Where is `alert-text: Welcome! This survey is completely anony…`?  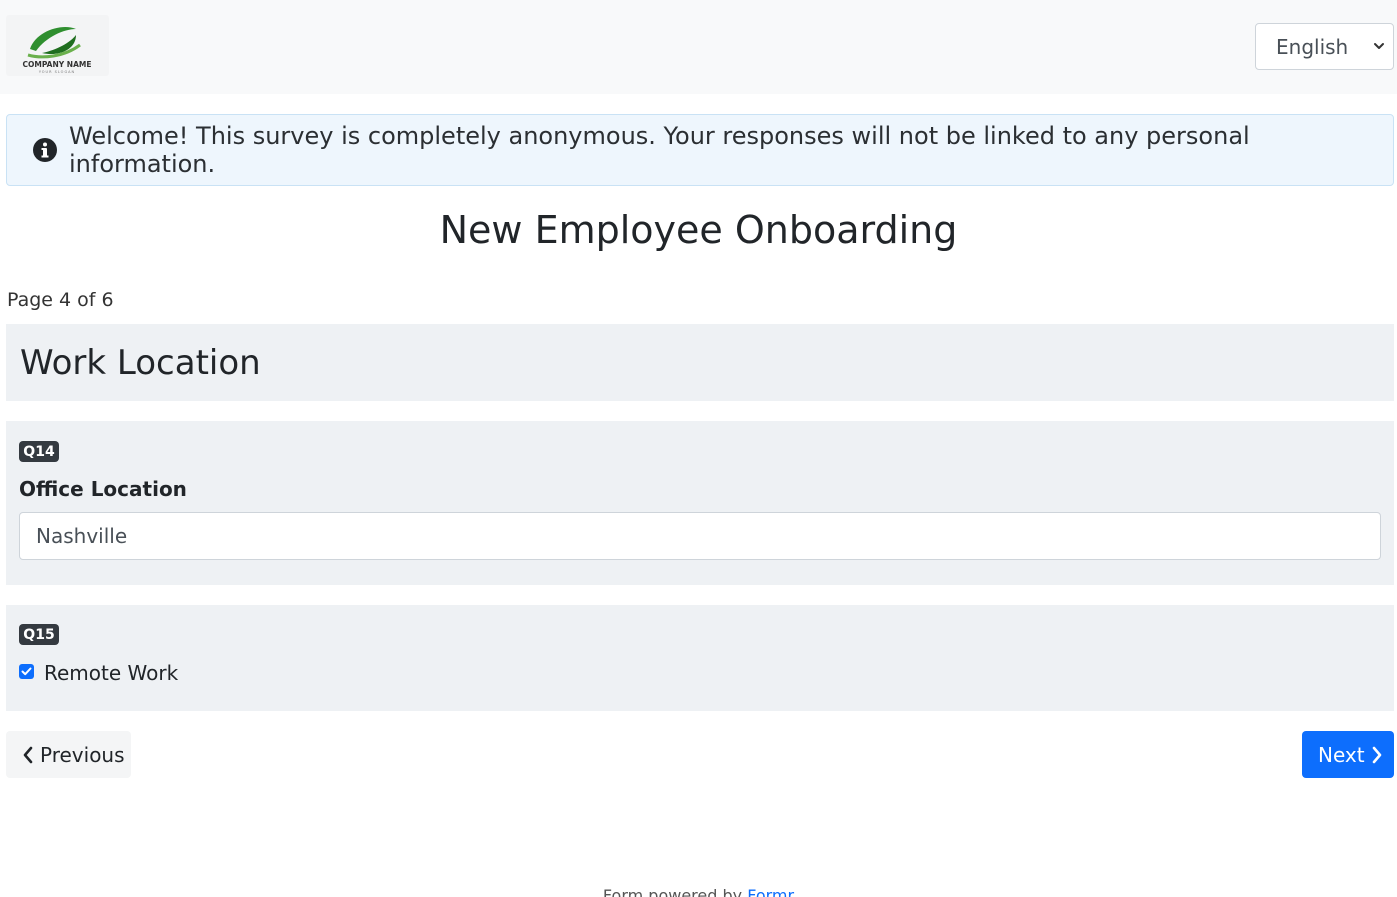 alert-text: Welcome! This survey is completely anony… is located at coordinates (659, 150).